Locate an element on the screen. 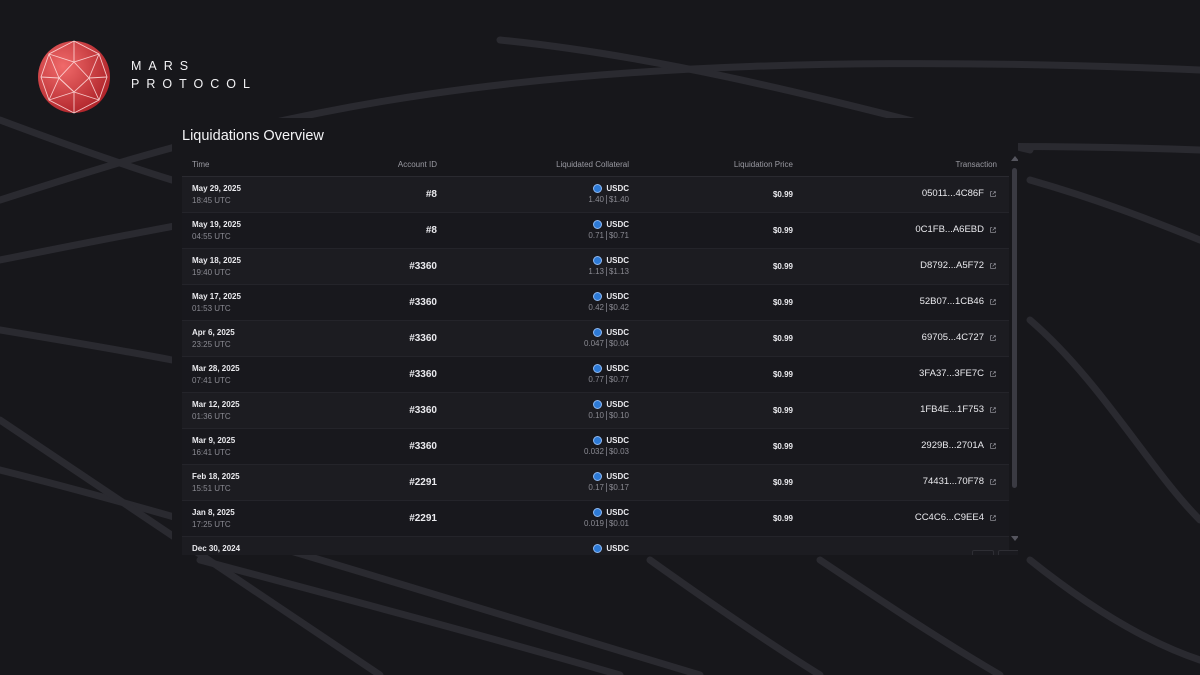 This screenshot has height=675, width=1200. collateral-amount: 0.42 is located at coordinates (596, 307).